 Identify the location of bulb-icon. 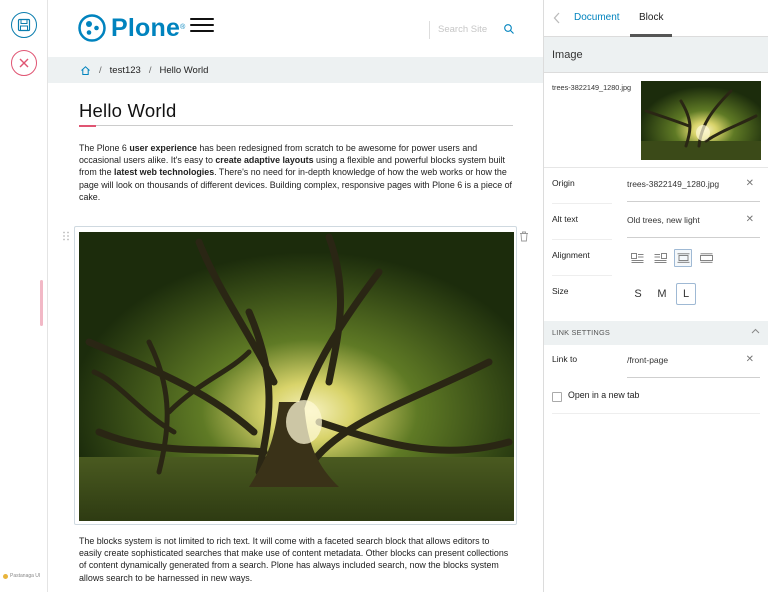
(5, 576).